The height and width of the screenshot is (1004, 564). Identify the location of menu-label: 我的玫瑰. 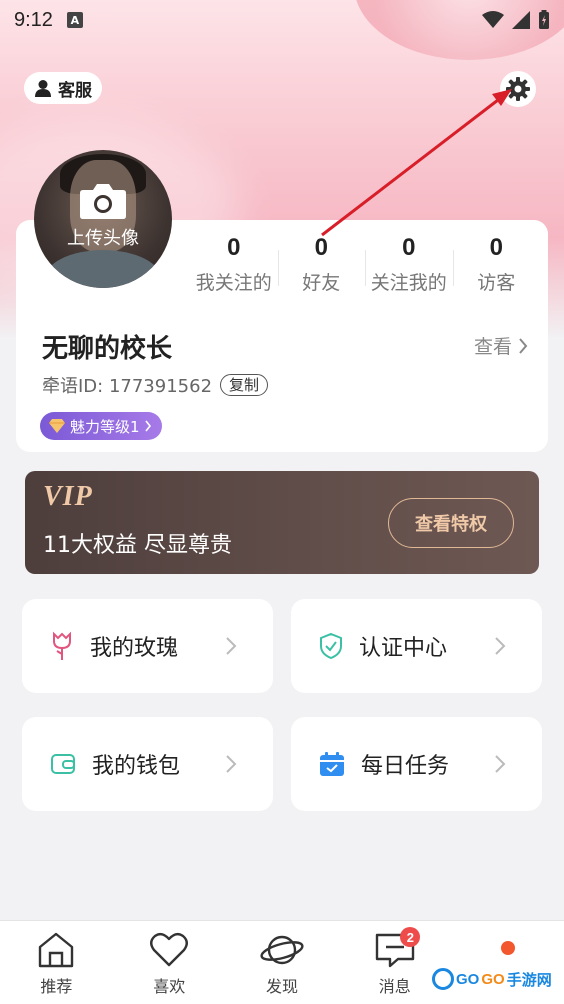
(134, 648).